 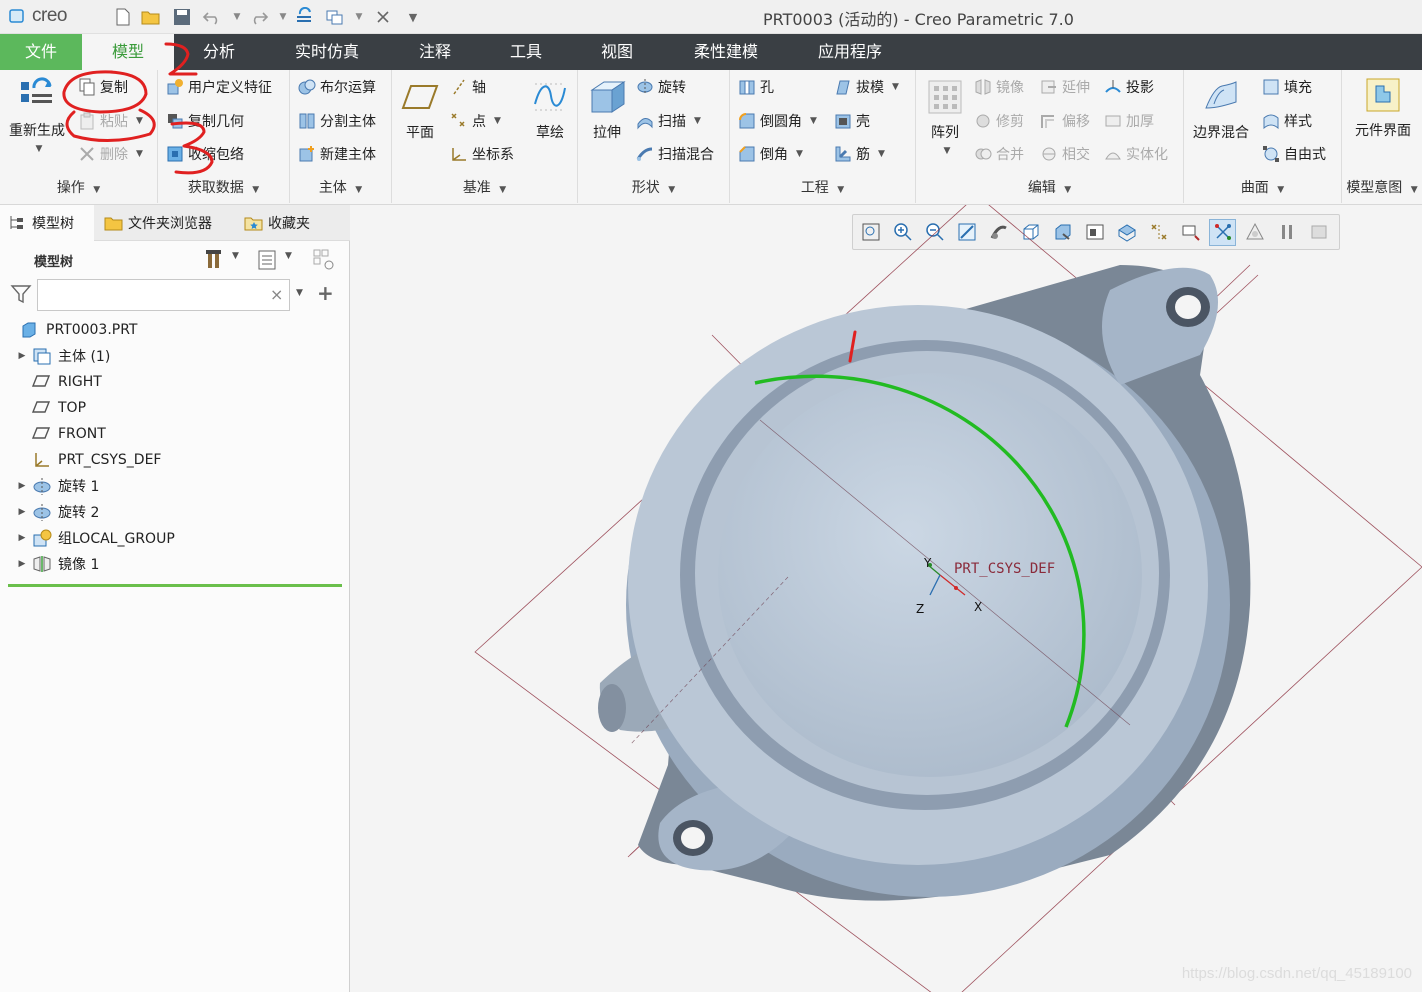 I want to click on tab-analysis: 分析, so click(x=219, y=52).